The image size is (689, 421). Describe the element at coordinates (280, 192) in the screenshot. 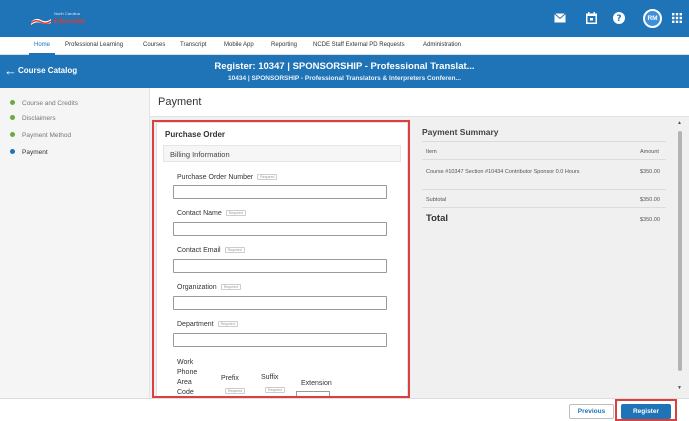

I see `po-number-input` at that location.